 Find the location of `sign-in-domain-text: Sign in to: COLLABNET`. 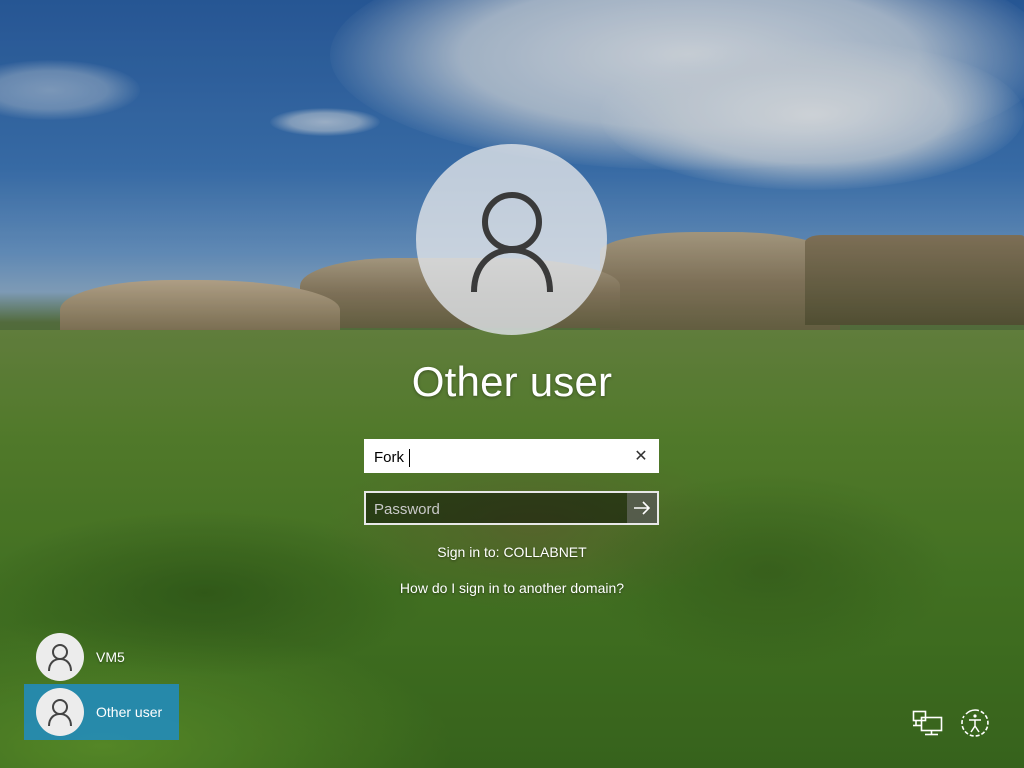

sign-in-domain-text: Sign in to: COLLABNET is located at coordinates (512, 552).